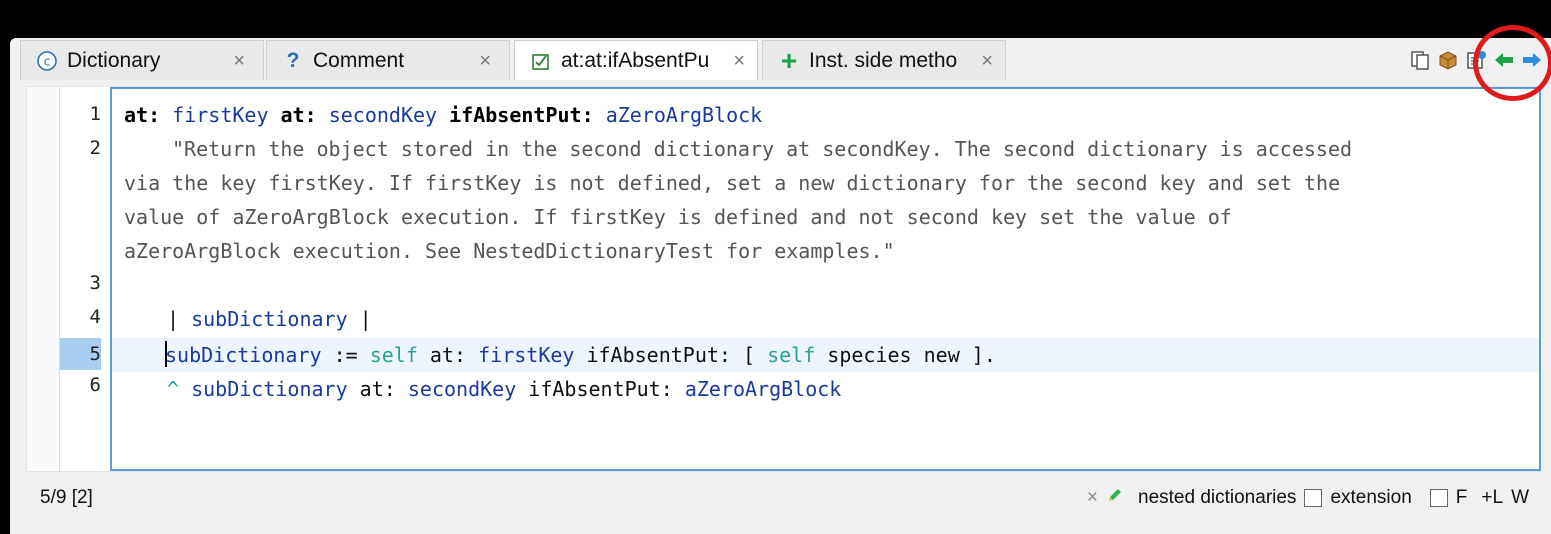 This screenshot has height=534, width=1551. What do you see at coordinates (95, 385) in the screenshot?
I see `line-number: 6` at bounding box center [95, 385].